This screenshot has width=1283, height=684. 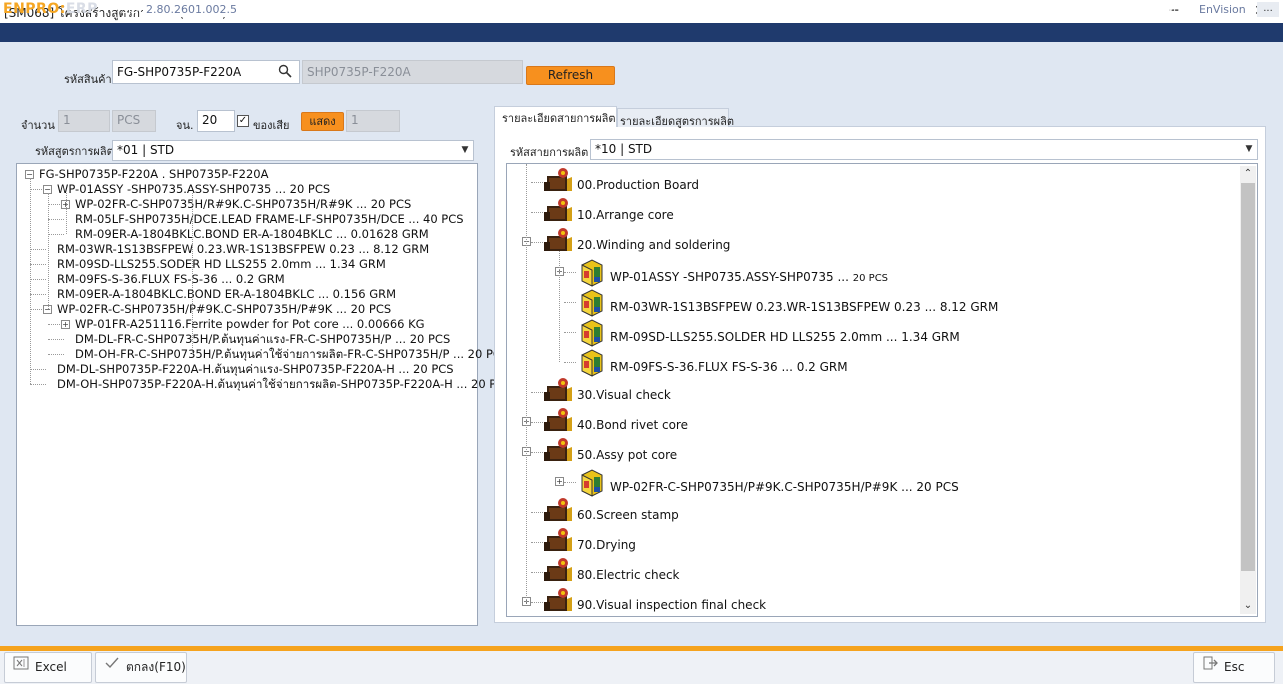 I want to click on product-code-label: รหัสสินค้า, so click(x=88, y=79).